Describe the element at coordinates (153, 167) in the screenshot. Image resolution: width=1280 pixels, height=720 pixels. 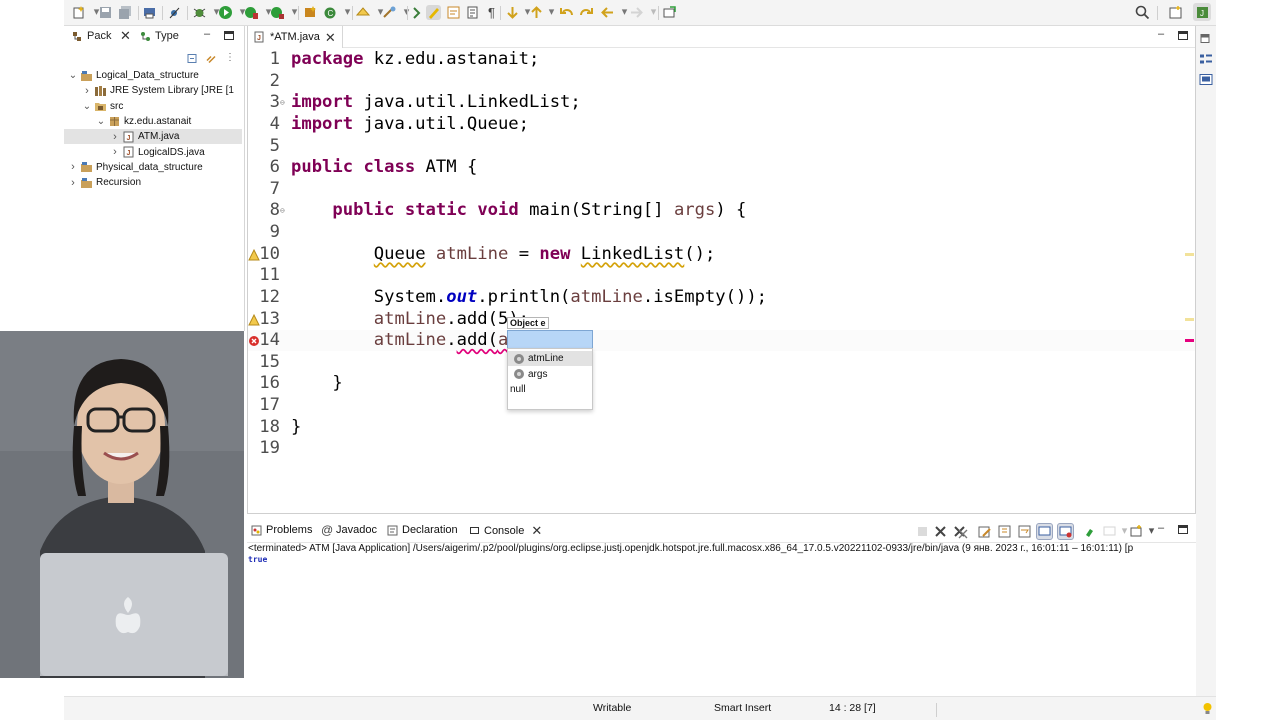
I see `tree-item: › Physical_data_structure` at that location.